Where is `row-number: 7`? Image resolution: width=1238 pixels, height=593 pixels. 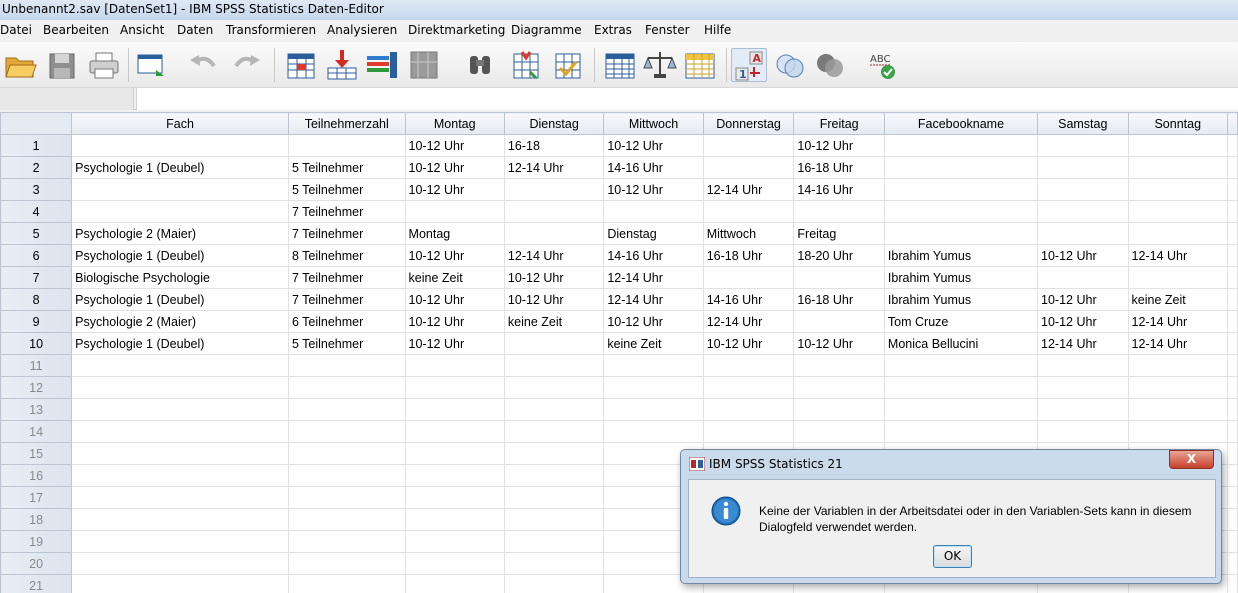 row-number: 7 is located at coordinates (36, 277).